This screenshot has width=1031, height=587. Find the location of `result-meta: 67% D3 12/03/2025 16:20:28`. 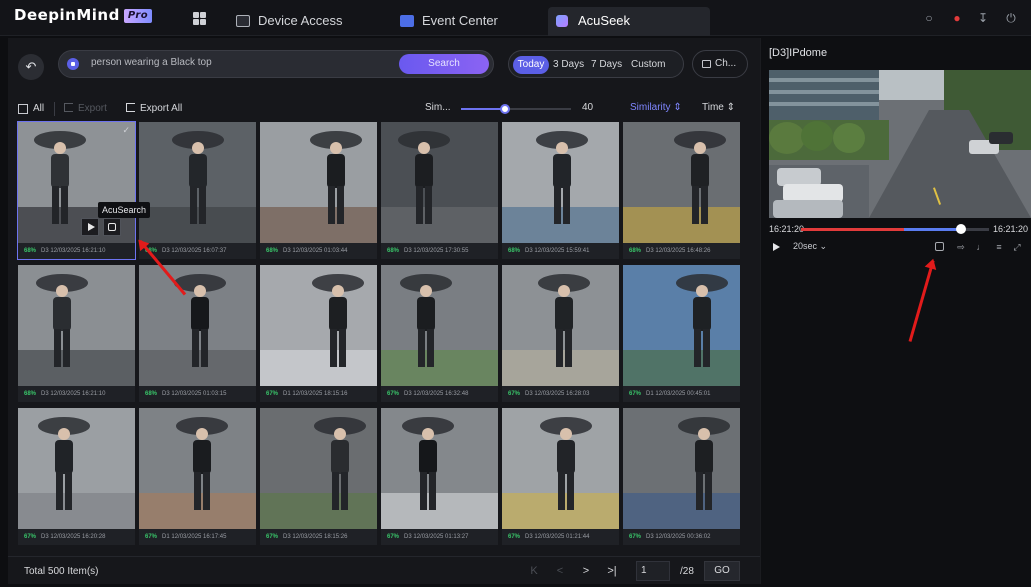

result-meta: 67% D3 12/03/2025 16:20:28 is located at coordinates (76, 537).